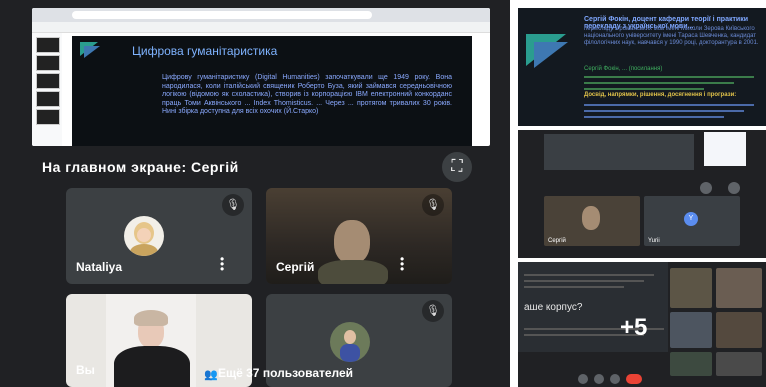 This screenshot has height=387, width=766. Describe the element at coordinates (211, 375) in the screenshot. I see `participants-icon: 👥` at that location.